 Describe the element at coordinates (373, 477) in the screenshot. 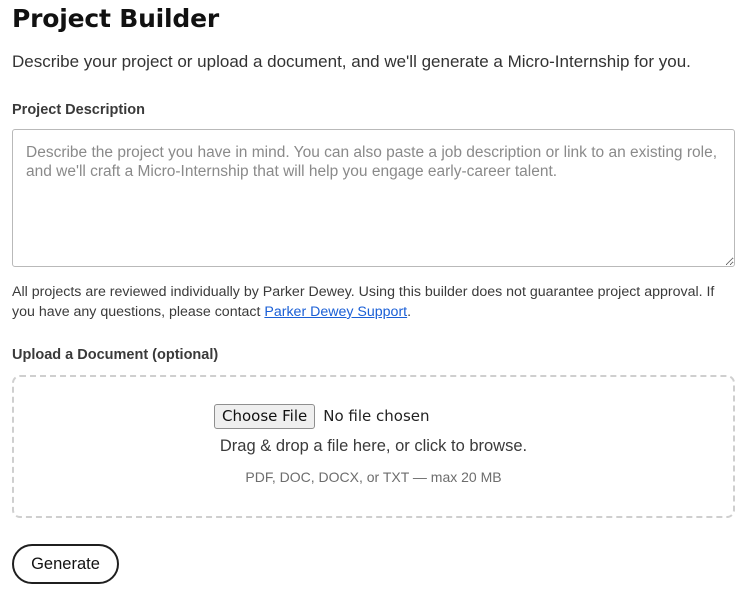

I see `file-type-hint: PDF, DOC, DOCX, or TXT — max 20 MB` at that location.